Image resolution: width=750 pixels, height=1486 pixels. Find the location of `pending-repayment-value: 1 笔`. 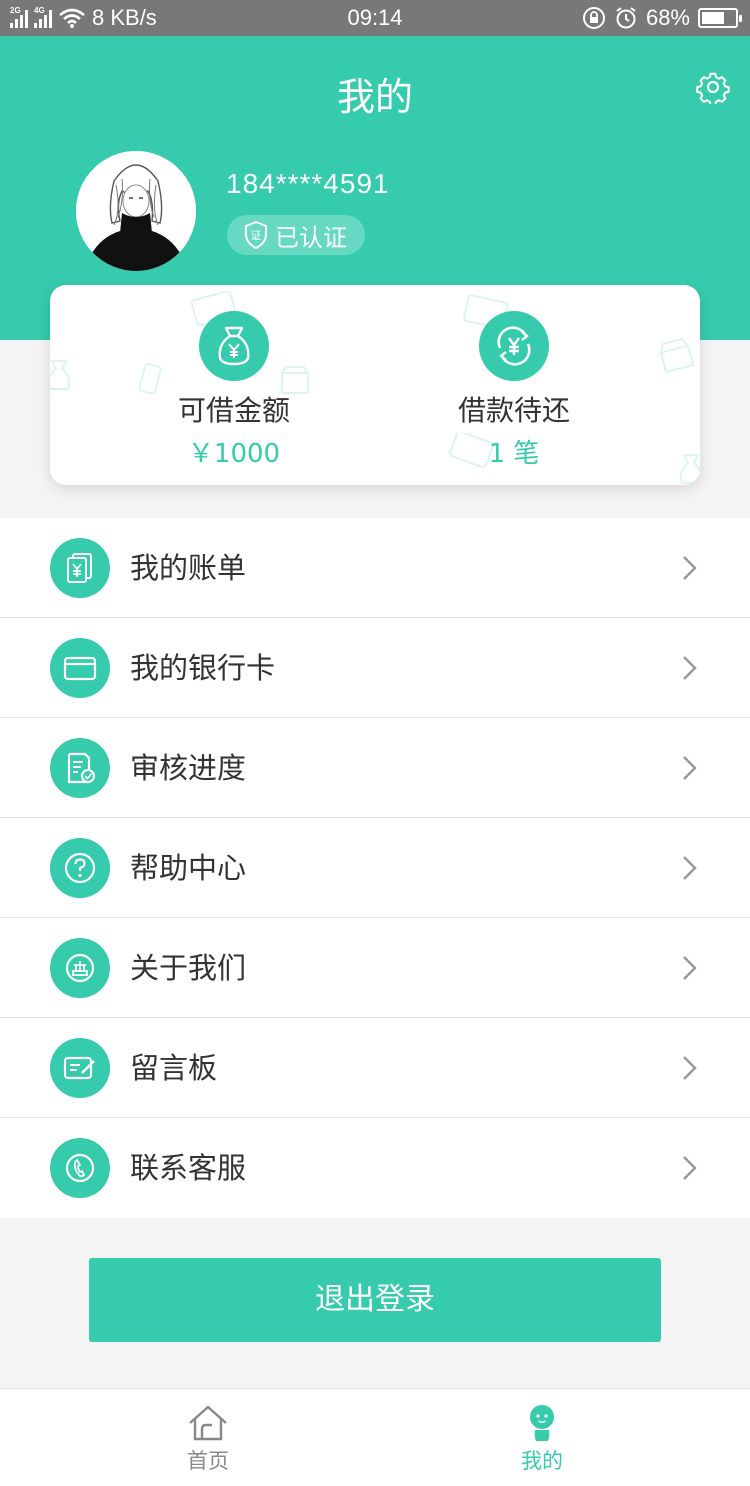

pending-repayment-value: 1 笔 is located at coordinates (514, 454).